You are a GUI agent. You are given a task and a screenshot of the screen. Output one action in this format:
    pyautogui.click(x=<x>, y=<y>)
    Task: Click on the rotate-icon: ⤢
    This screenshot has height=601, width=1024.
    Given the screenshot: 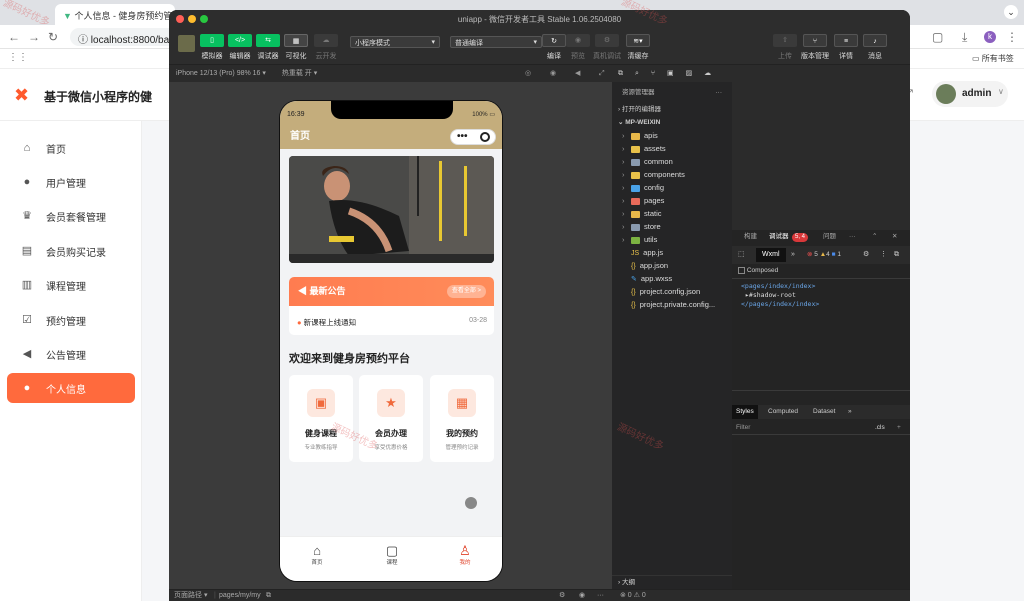 What is the action you would take?
    pyautogui.click(x=602, y=74)
    